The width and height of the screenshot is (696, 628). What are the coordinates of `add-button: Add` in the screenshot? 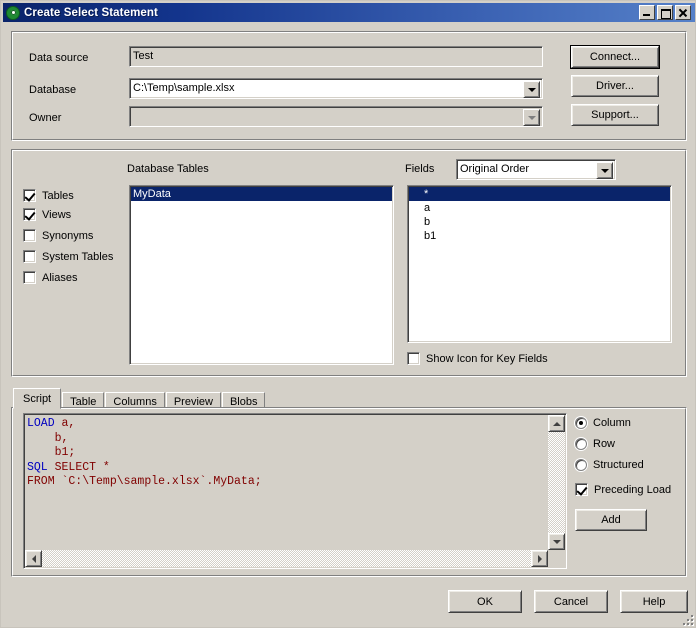 It's located at (611, 520).